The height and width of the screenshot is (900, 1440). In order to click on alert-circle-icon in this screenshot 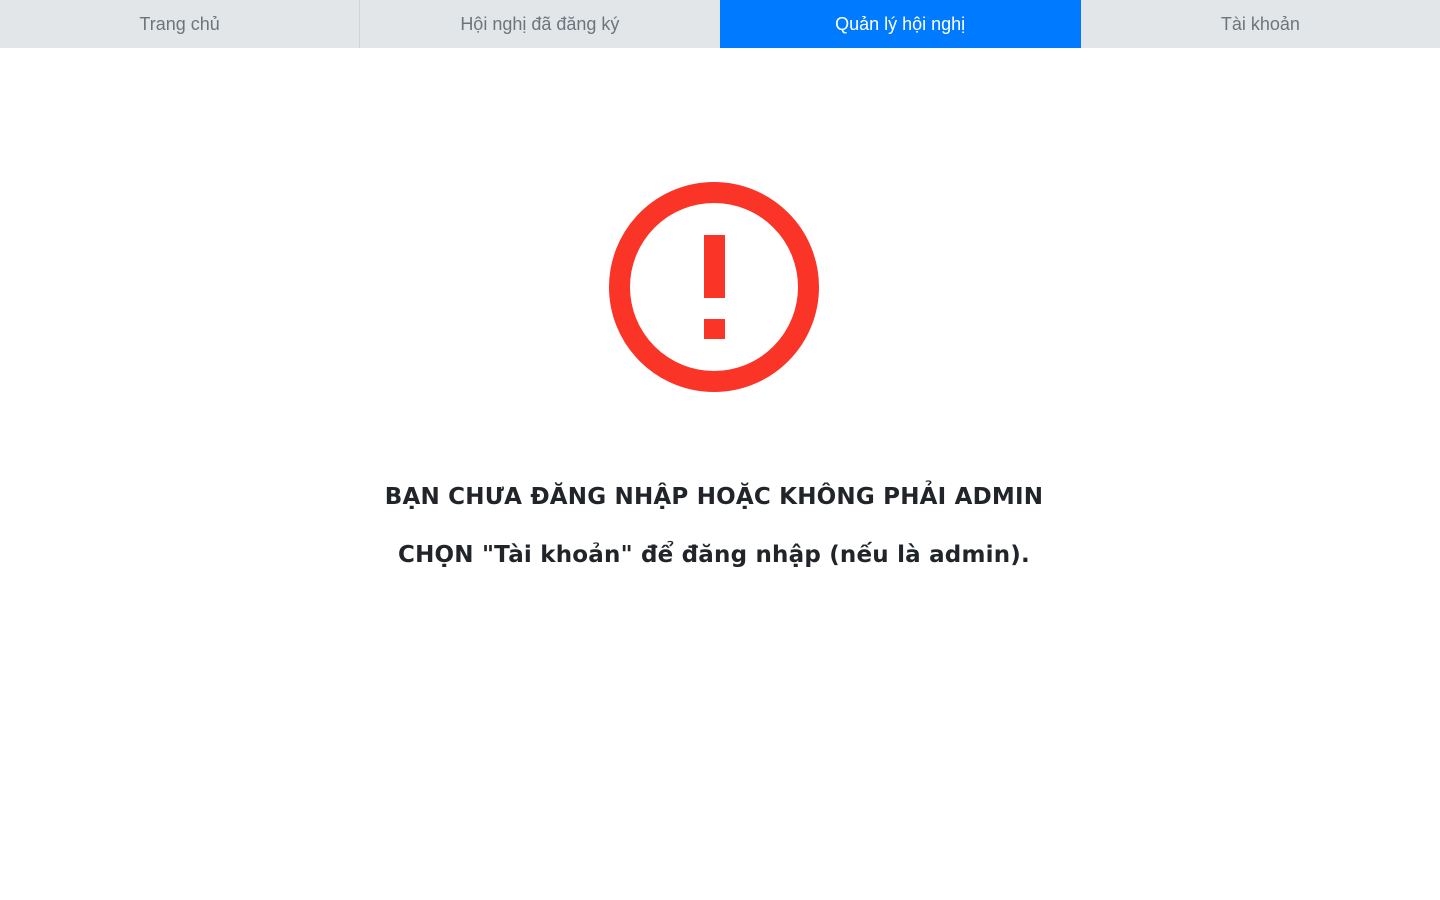, I will do `click(714, 287)`.